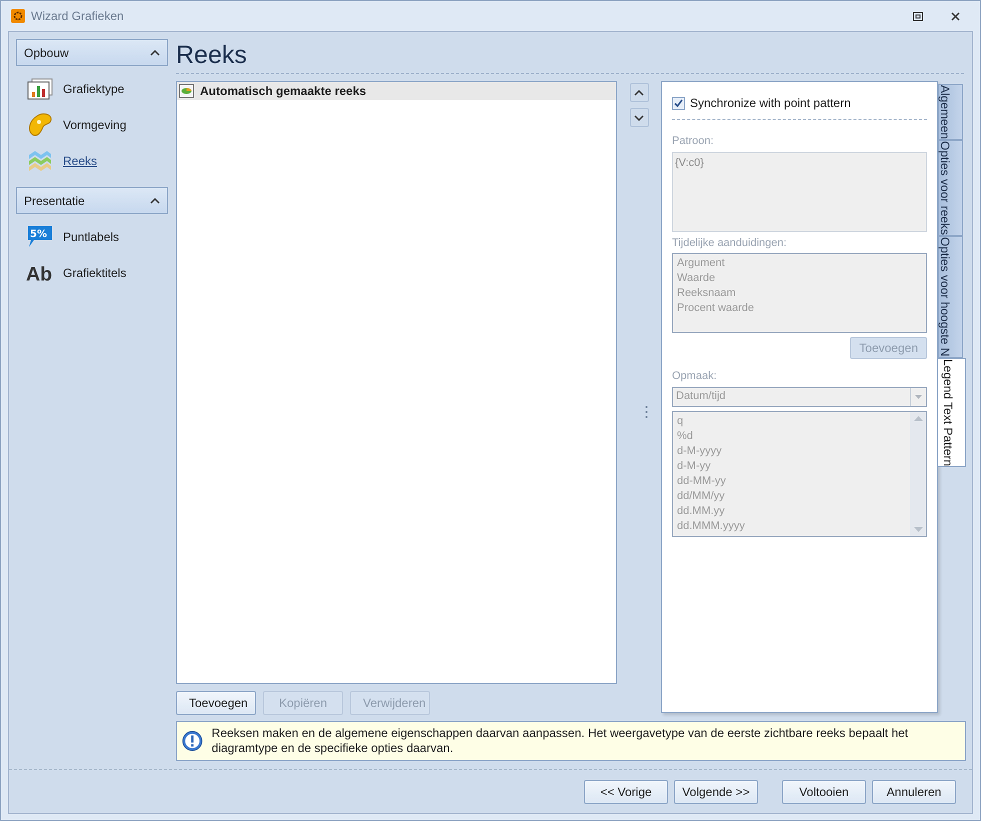 This screenshot has height=821, width=981. What do you see at coordinates (216, 703) in the screenshot?
I see `list-button: Toevoegen` at bounding box center [216, 703].